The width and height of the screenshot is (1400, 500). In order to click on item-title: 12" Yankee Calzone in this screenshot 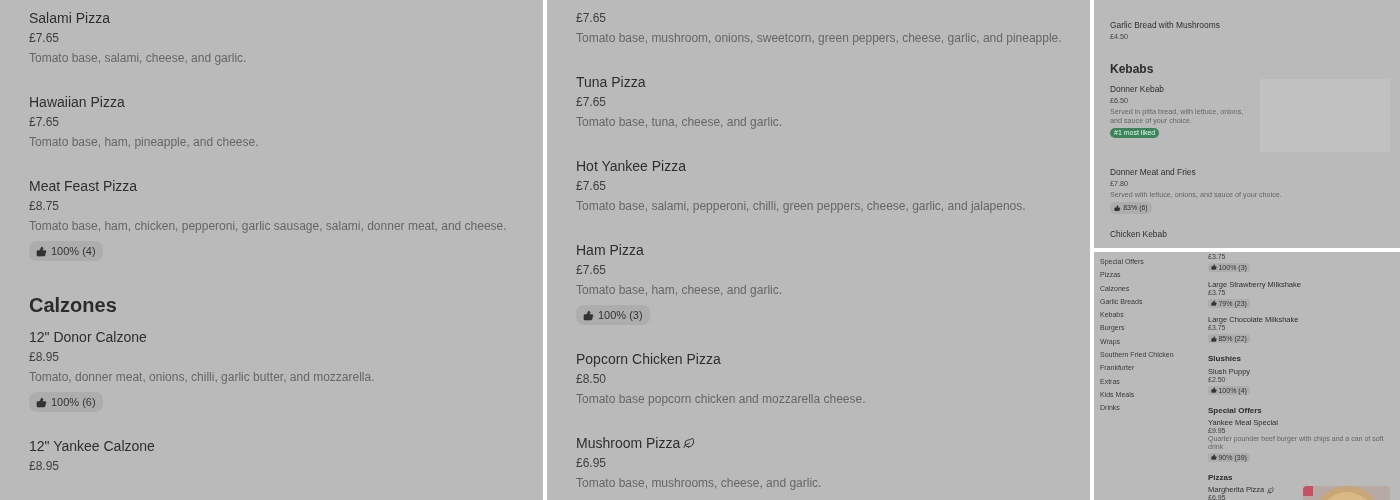, I will do `click(92, 446)`.